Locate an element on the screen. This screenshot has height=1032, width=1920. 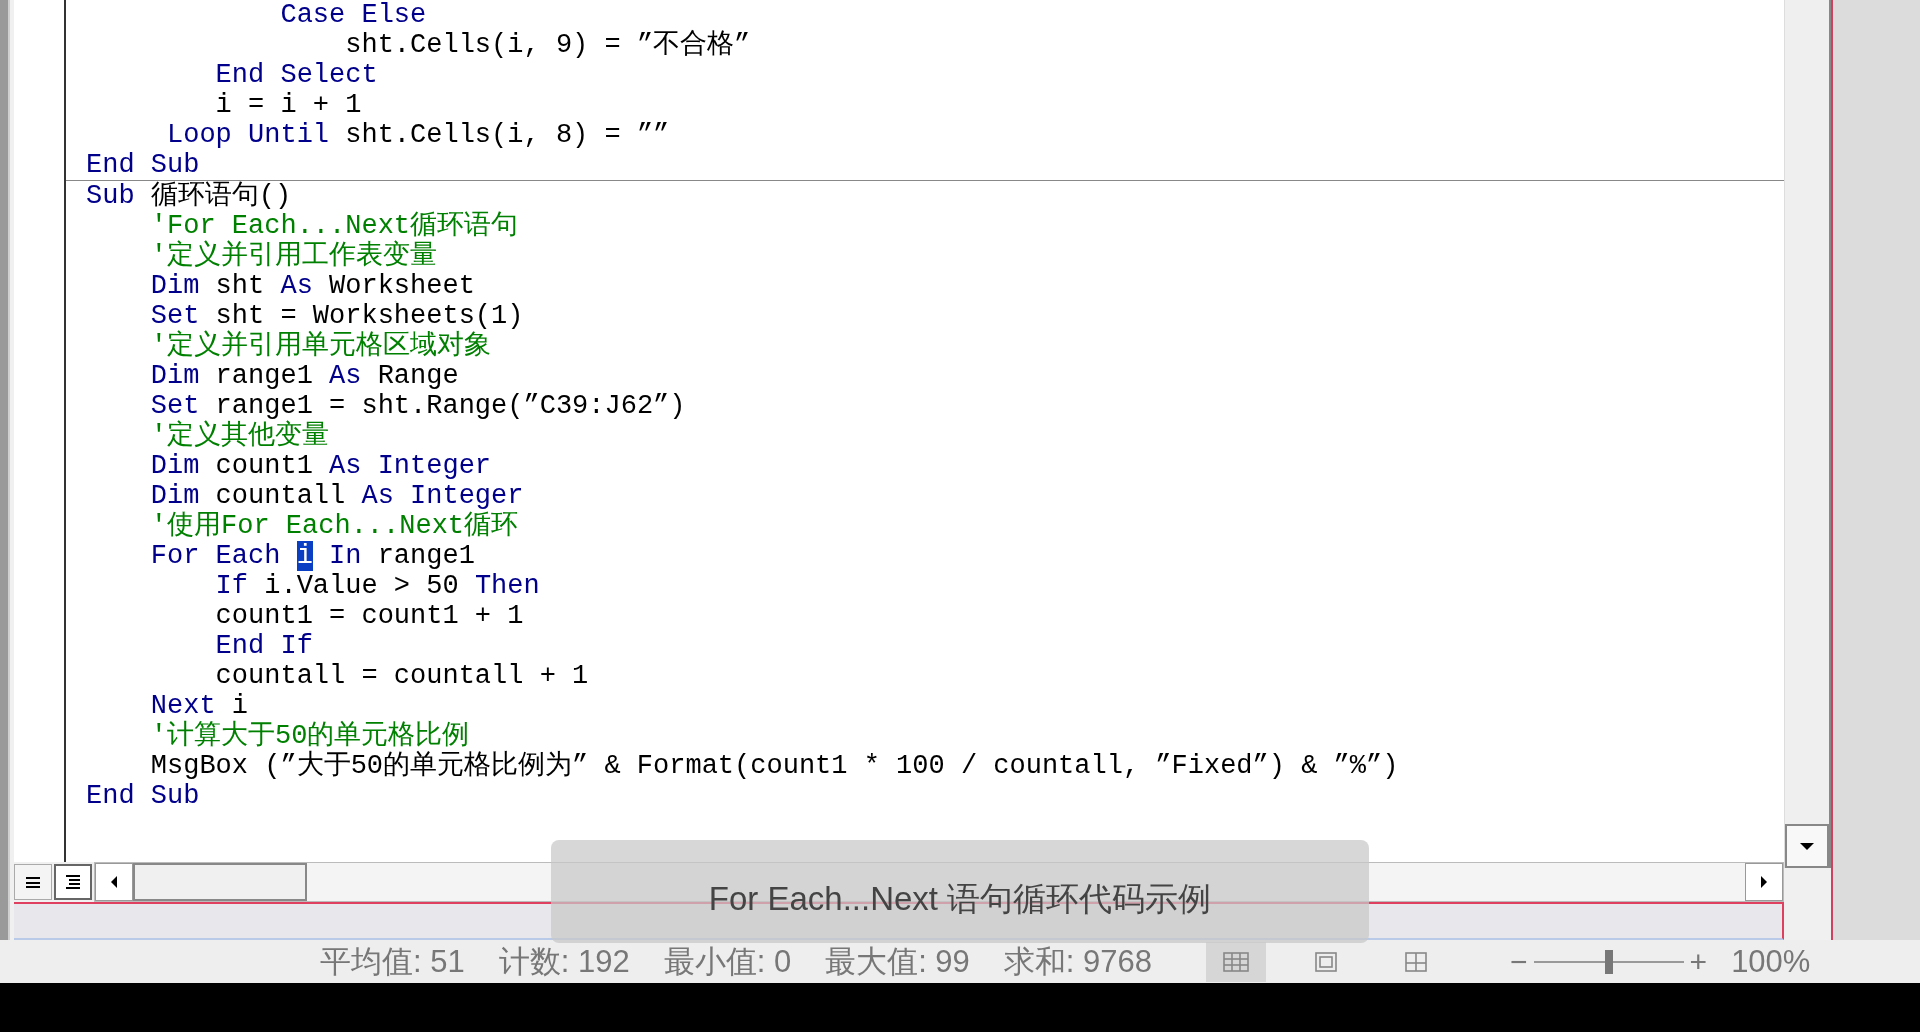
status-stat: 最小值: 0 is located at coordinates (727, 961).